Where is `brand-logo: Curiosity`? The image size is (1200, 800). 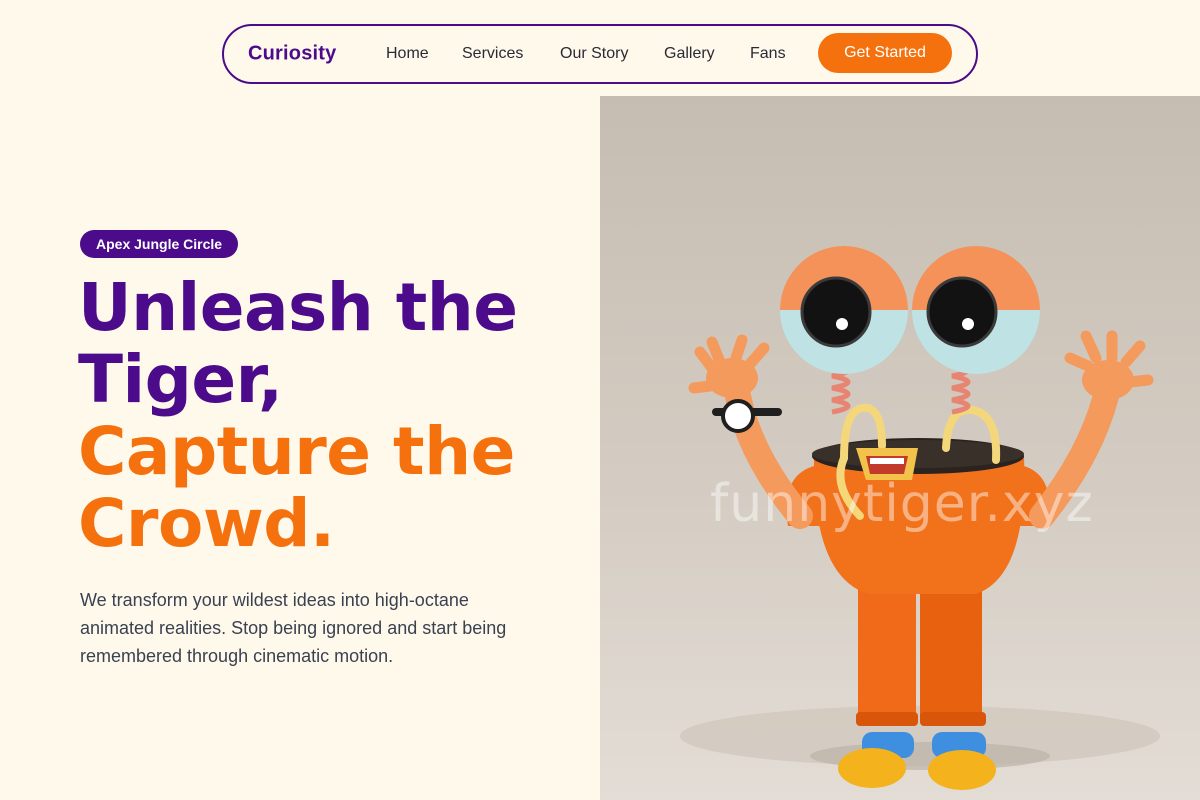
brand-logo: Curiosity is located at coordinates (292, 54).